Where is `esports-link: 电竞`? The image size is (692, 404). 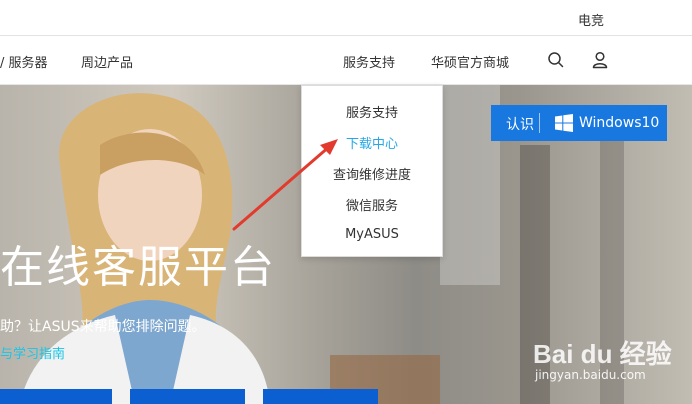
esports-link: 电竞 is located at coordinates (591, 19).